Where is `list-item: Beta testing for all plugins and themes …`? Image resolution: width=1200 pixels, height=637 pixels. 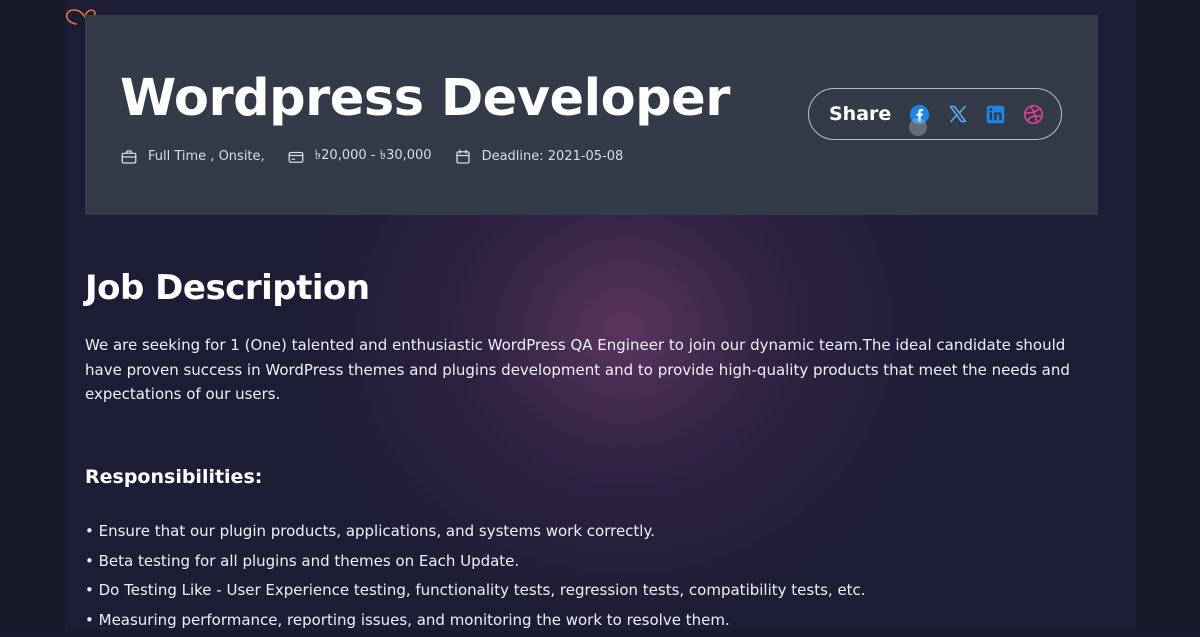
list-item: Beta testing for all plugins and themes … is located at coordinates (475, 564).